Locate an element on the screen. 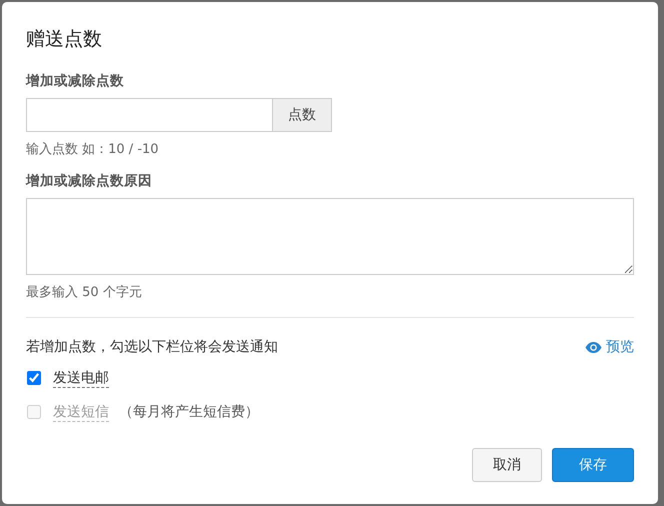 The width and height of the screenshot is (664, 506). notify-text: 若增加点数，勾选以下栏位将会发送通知 is located at coordinates (152, 347).